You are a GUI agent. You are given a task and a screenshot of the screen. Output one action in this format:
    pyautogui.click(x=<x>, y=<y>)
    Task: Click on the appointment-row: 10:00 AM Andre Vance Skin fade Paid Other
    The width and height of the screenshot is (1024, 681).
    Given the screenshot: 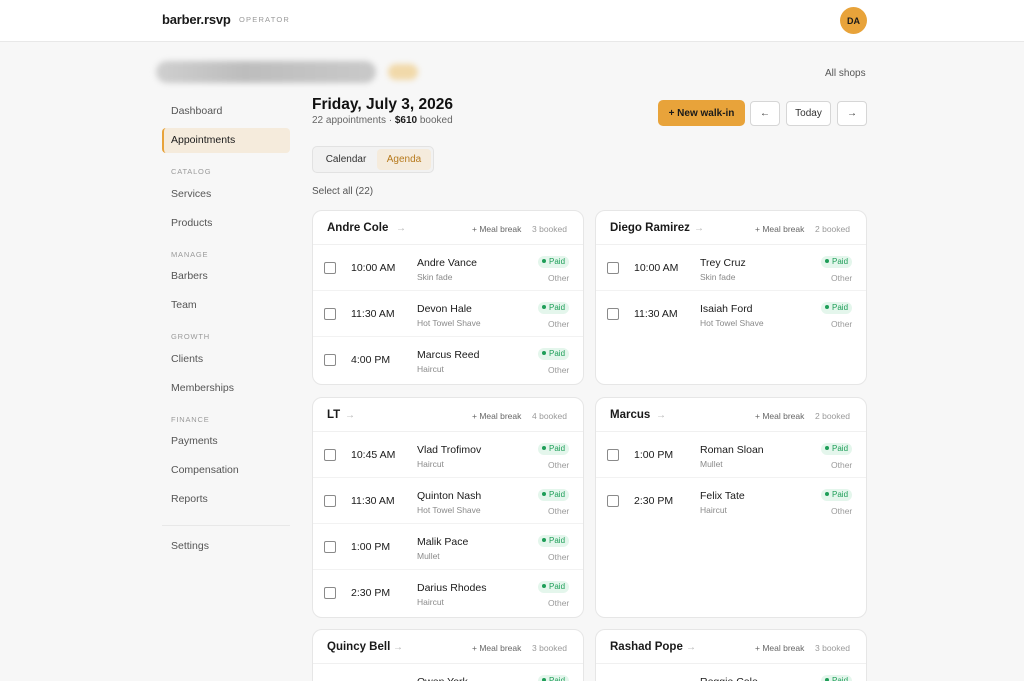 What is the action you would take?
    pyautogui.click(x=448, y=268)
    